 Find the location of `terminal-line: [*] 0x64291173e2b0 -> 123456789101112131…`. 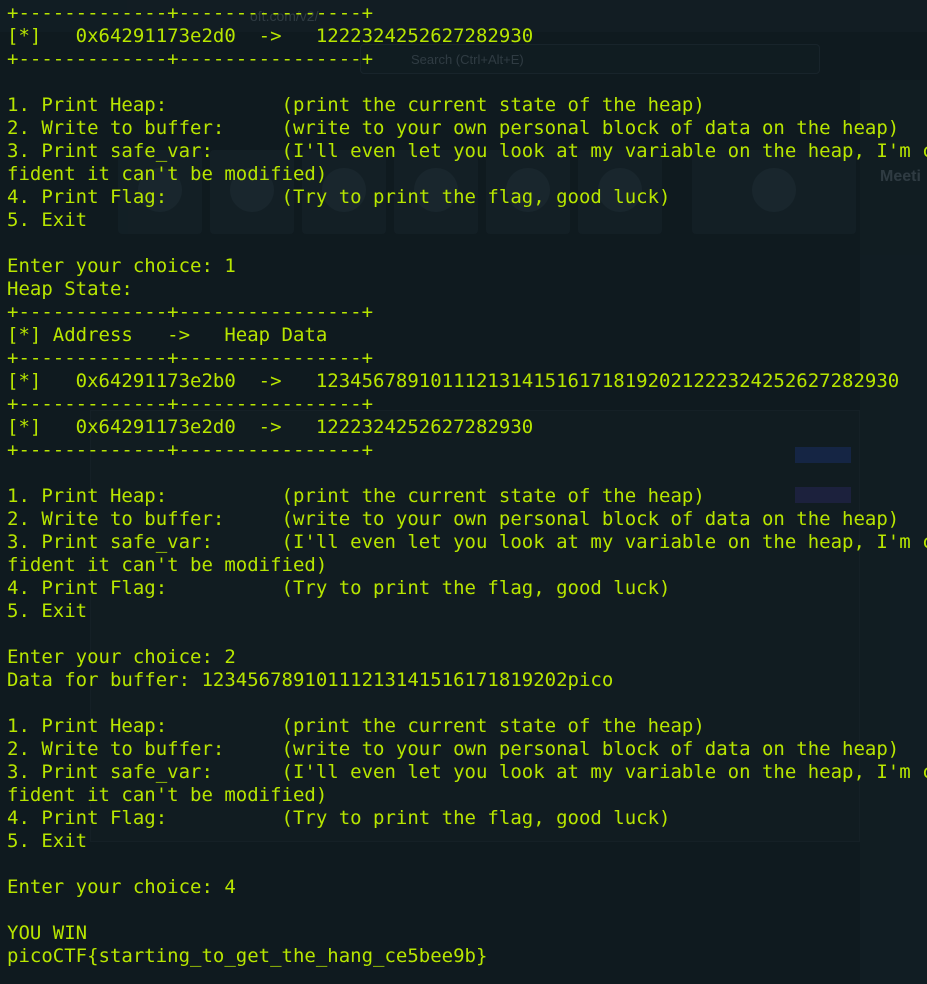

terminal-line: [*] 0x64291173e2b0 -> 123456789101112131… is located at coordinates (453, 381).